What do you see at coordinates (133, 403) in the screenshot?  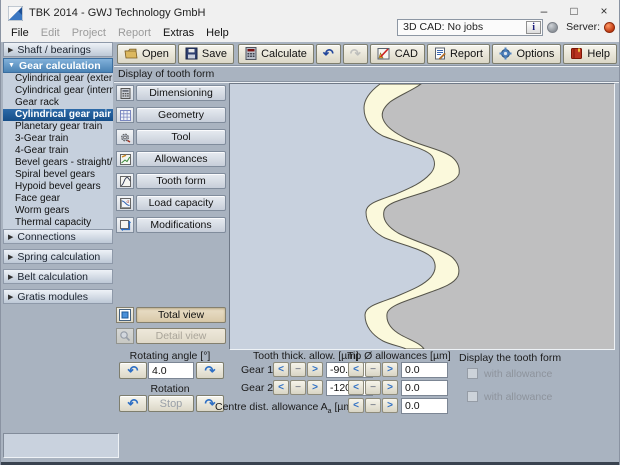 I see `rotation-ccw-button: ↶` at bounding box center [133, 403].